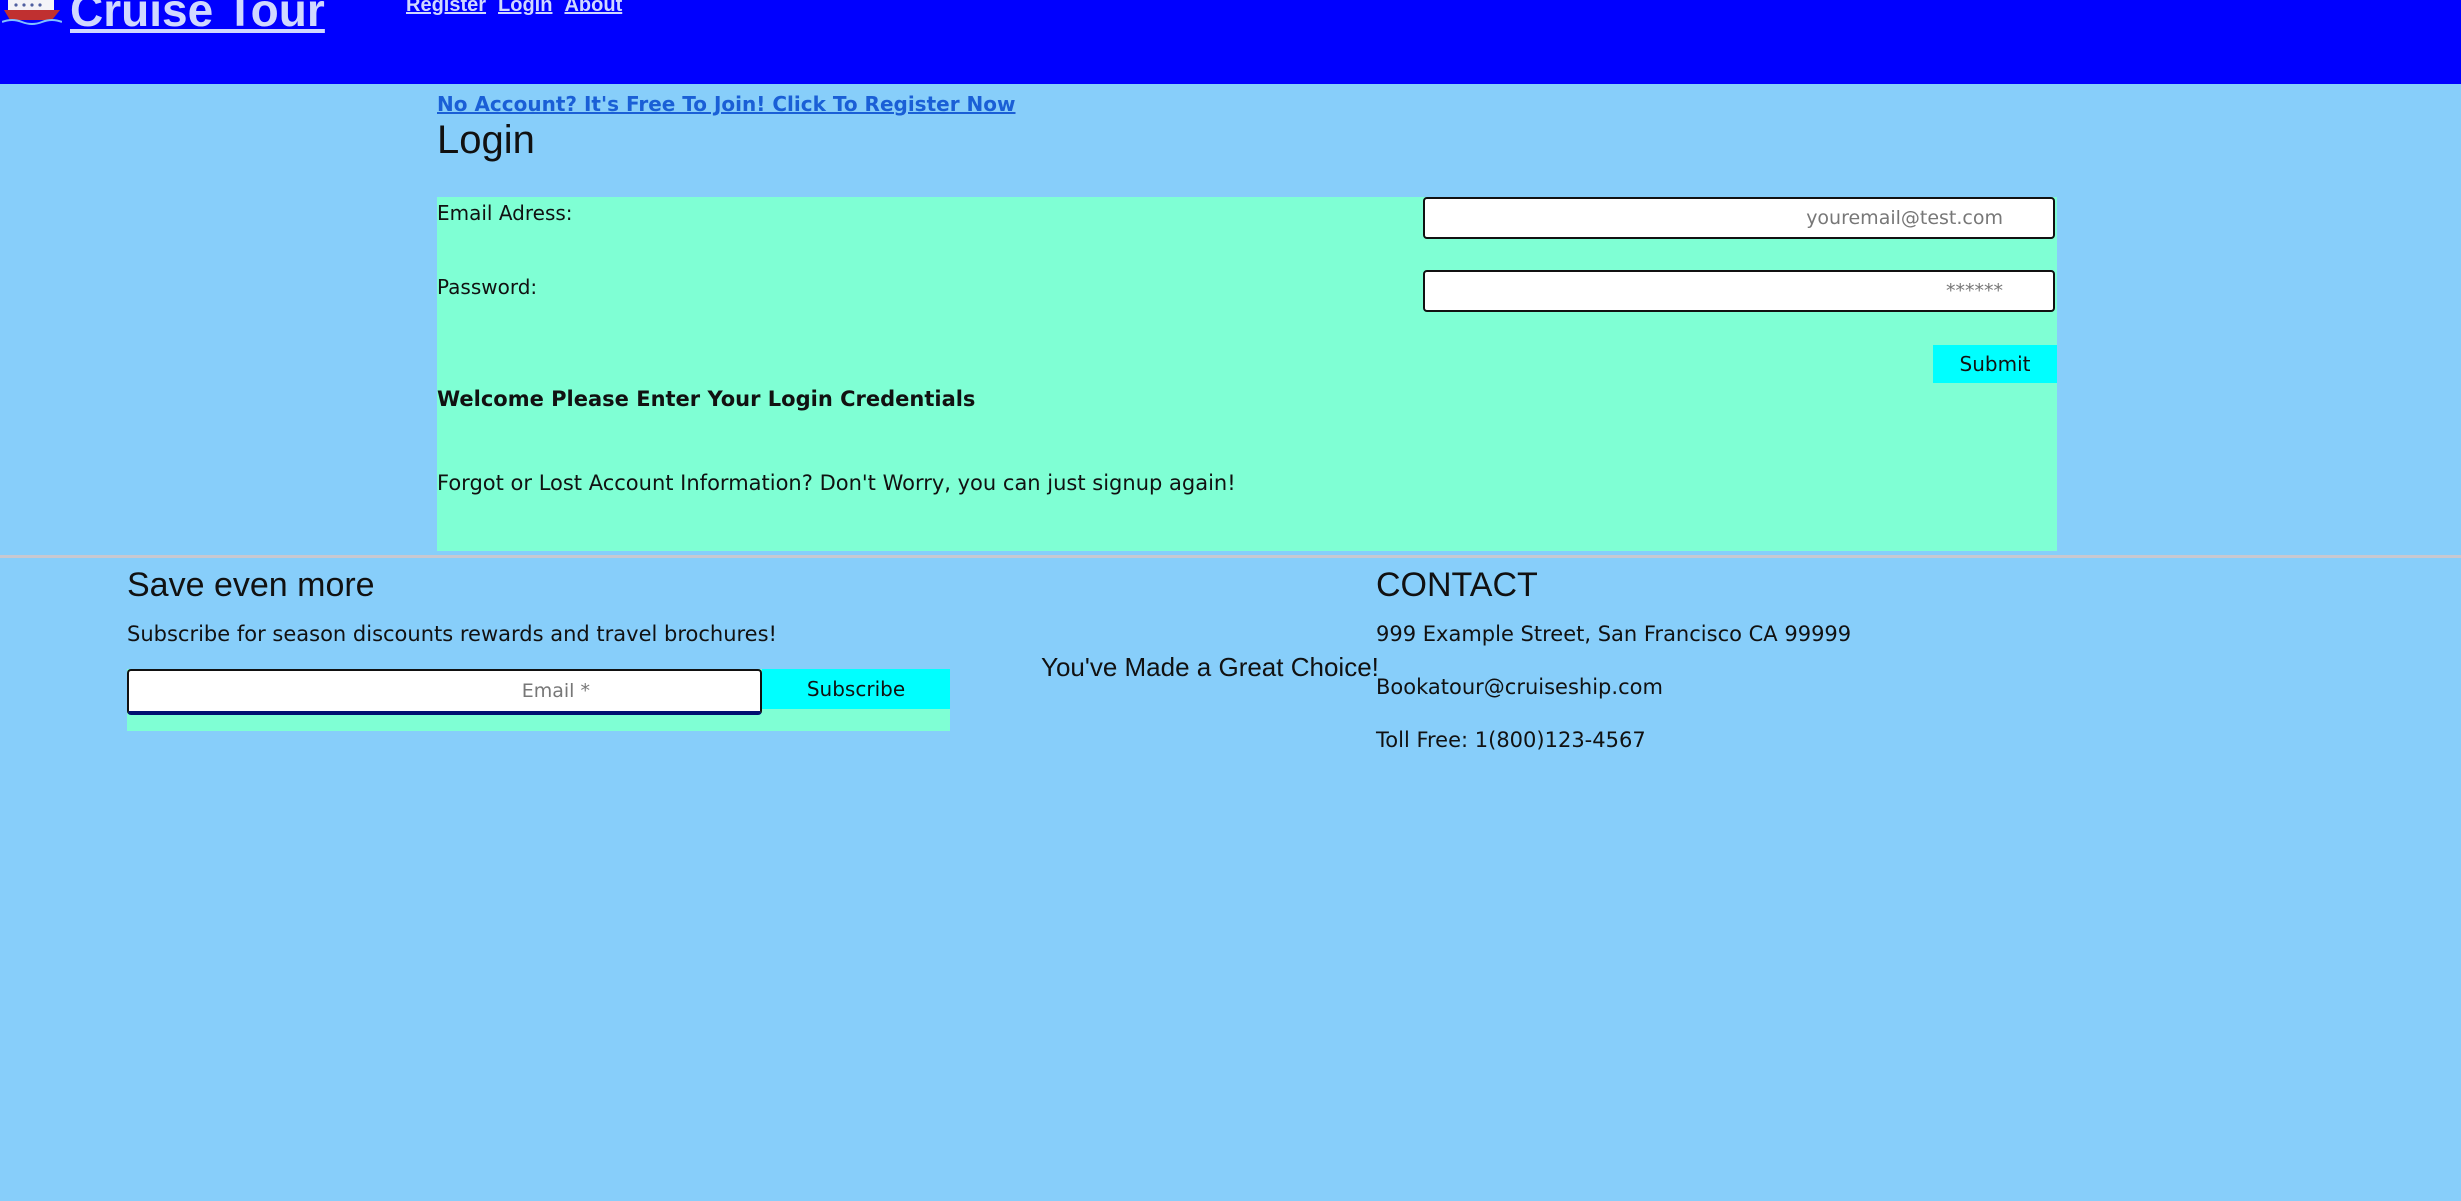  Describe the element at coordinates (856, 689) in the screenshot. I see `subscribe-button: Subscribe` at that location.